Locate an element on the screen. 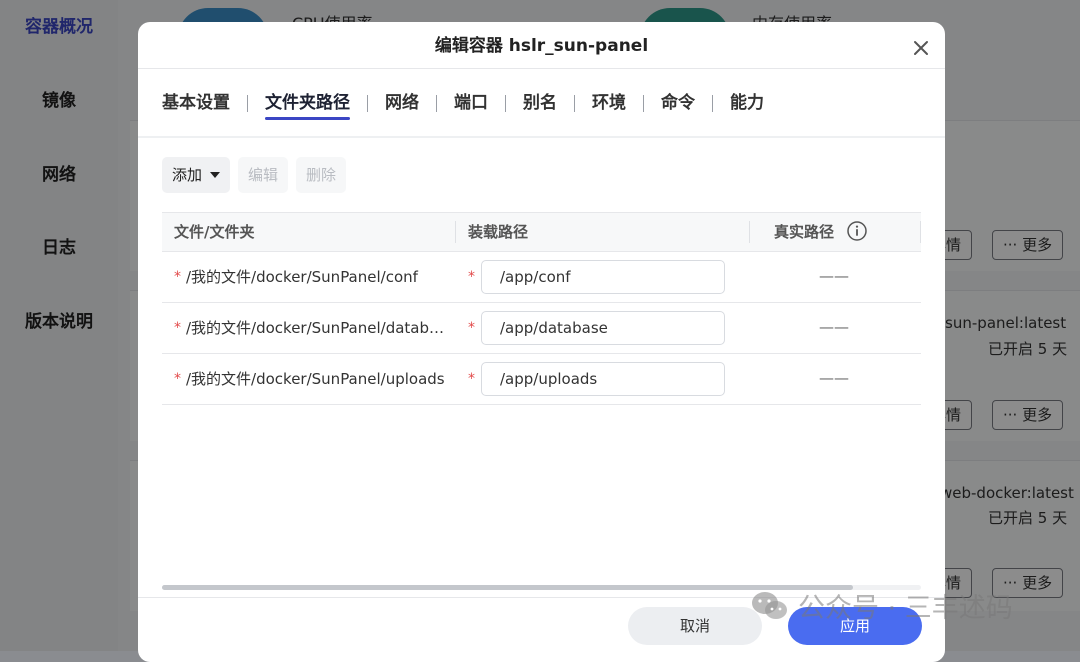 The width and height of the screenshot is (1080, 662). tab-environment: 环境 is located at coordinates (609, 103).